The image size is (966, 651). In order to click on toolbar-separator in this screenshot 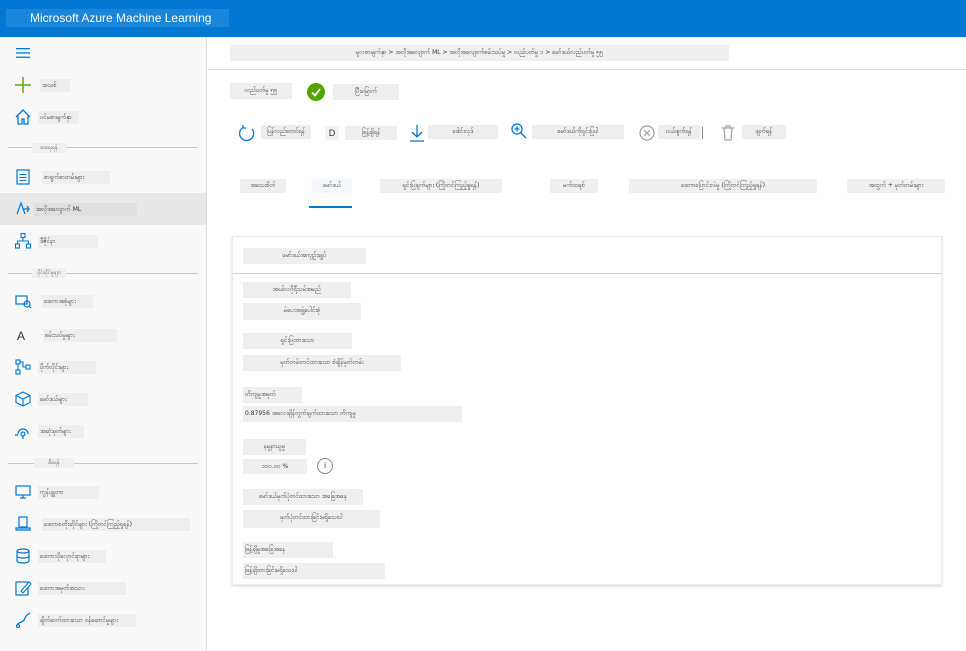, I will do `click(702, 133)`.